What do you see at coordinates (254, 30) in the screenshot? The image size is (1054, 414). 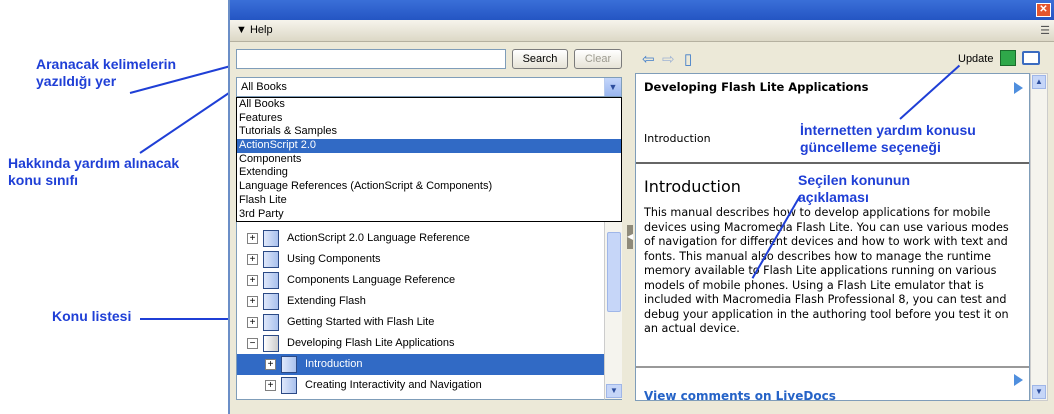 I see `panel-title: ▼ Help` at bounding box center [254, 30].